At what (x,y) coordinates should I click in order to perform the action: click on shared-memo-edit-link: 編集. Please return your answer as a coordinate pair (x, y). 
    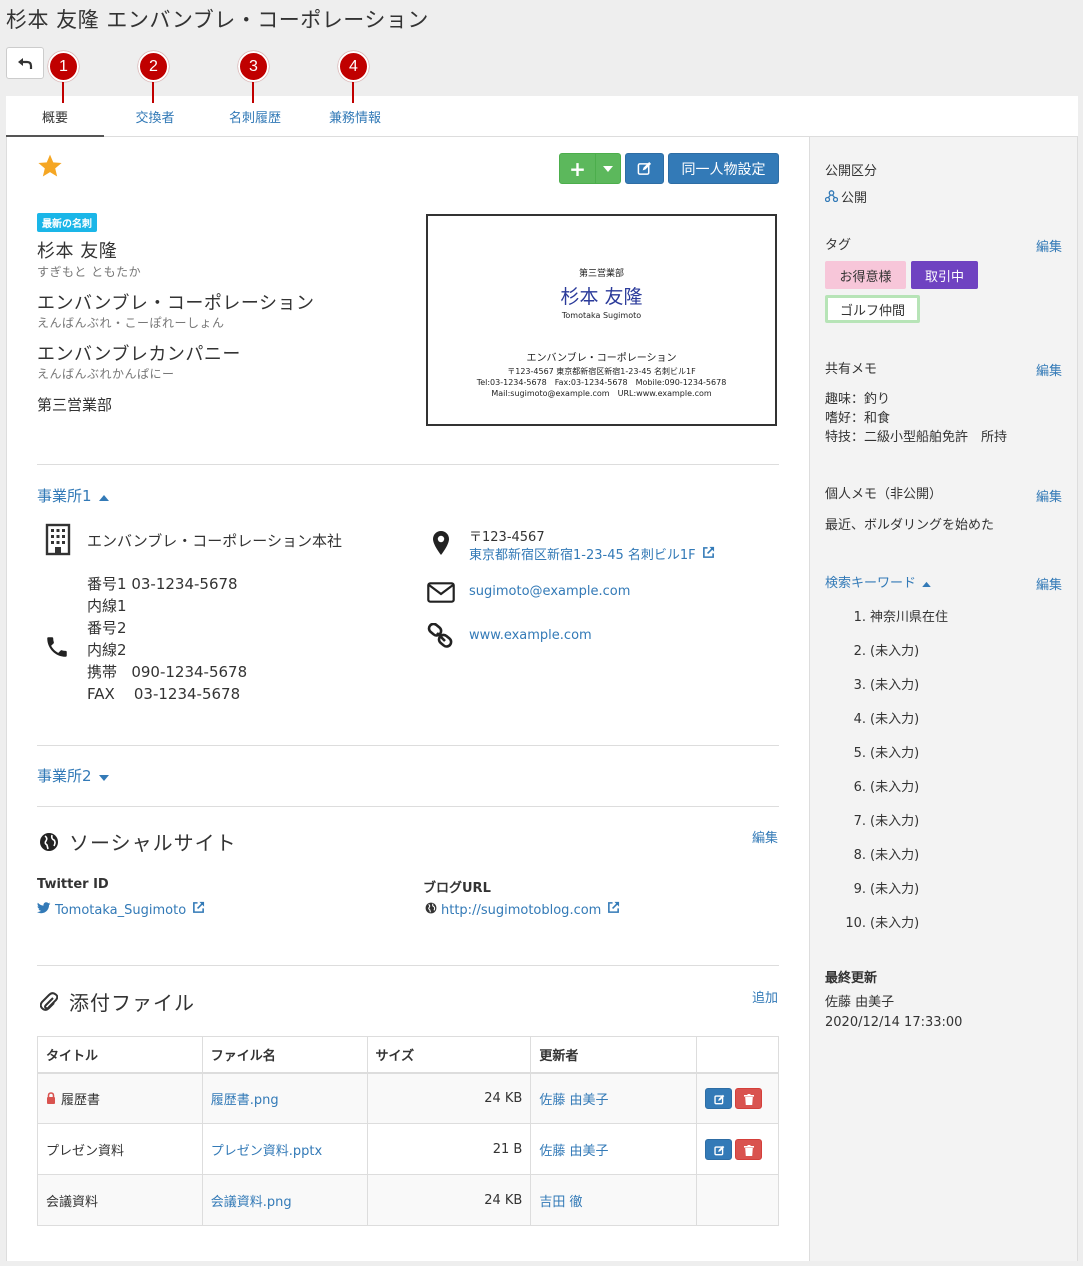
    Looking at the image, I should click on (1049, 369).